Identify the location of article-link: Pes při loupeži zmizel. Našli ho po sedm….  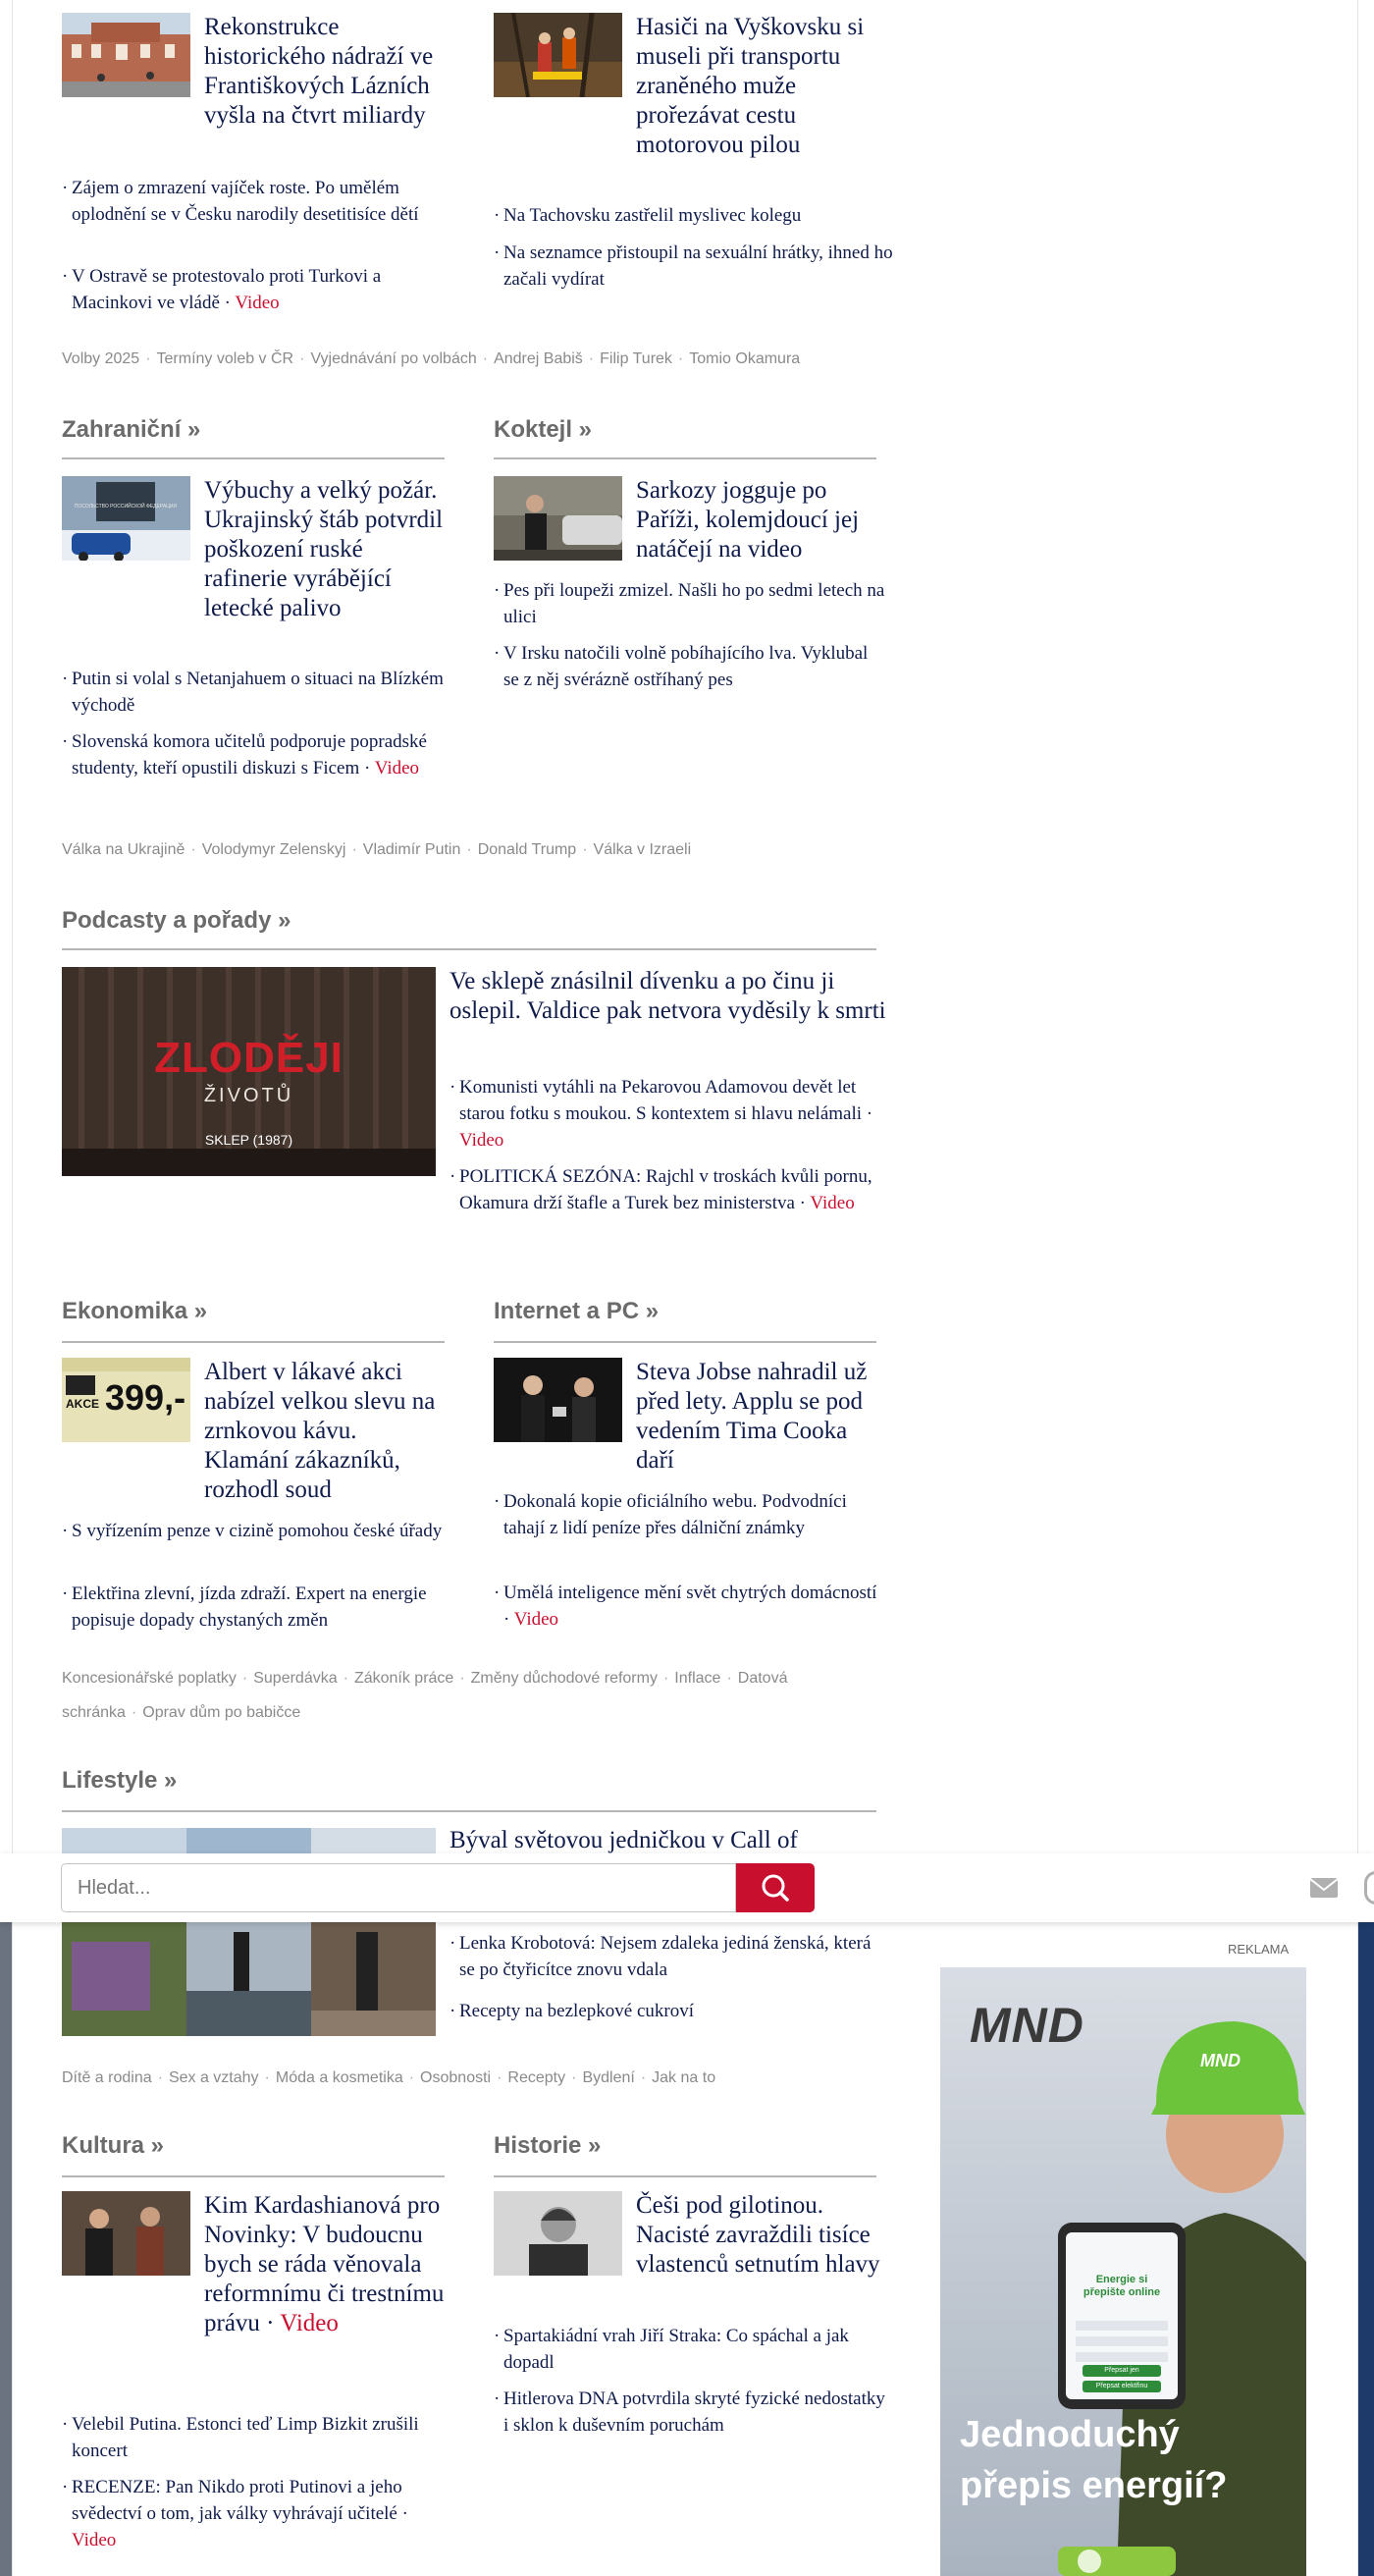
(690, 603).